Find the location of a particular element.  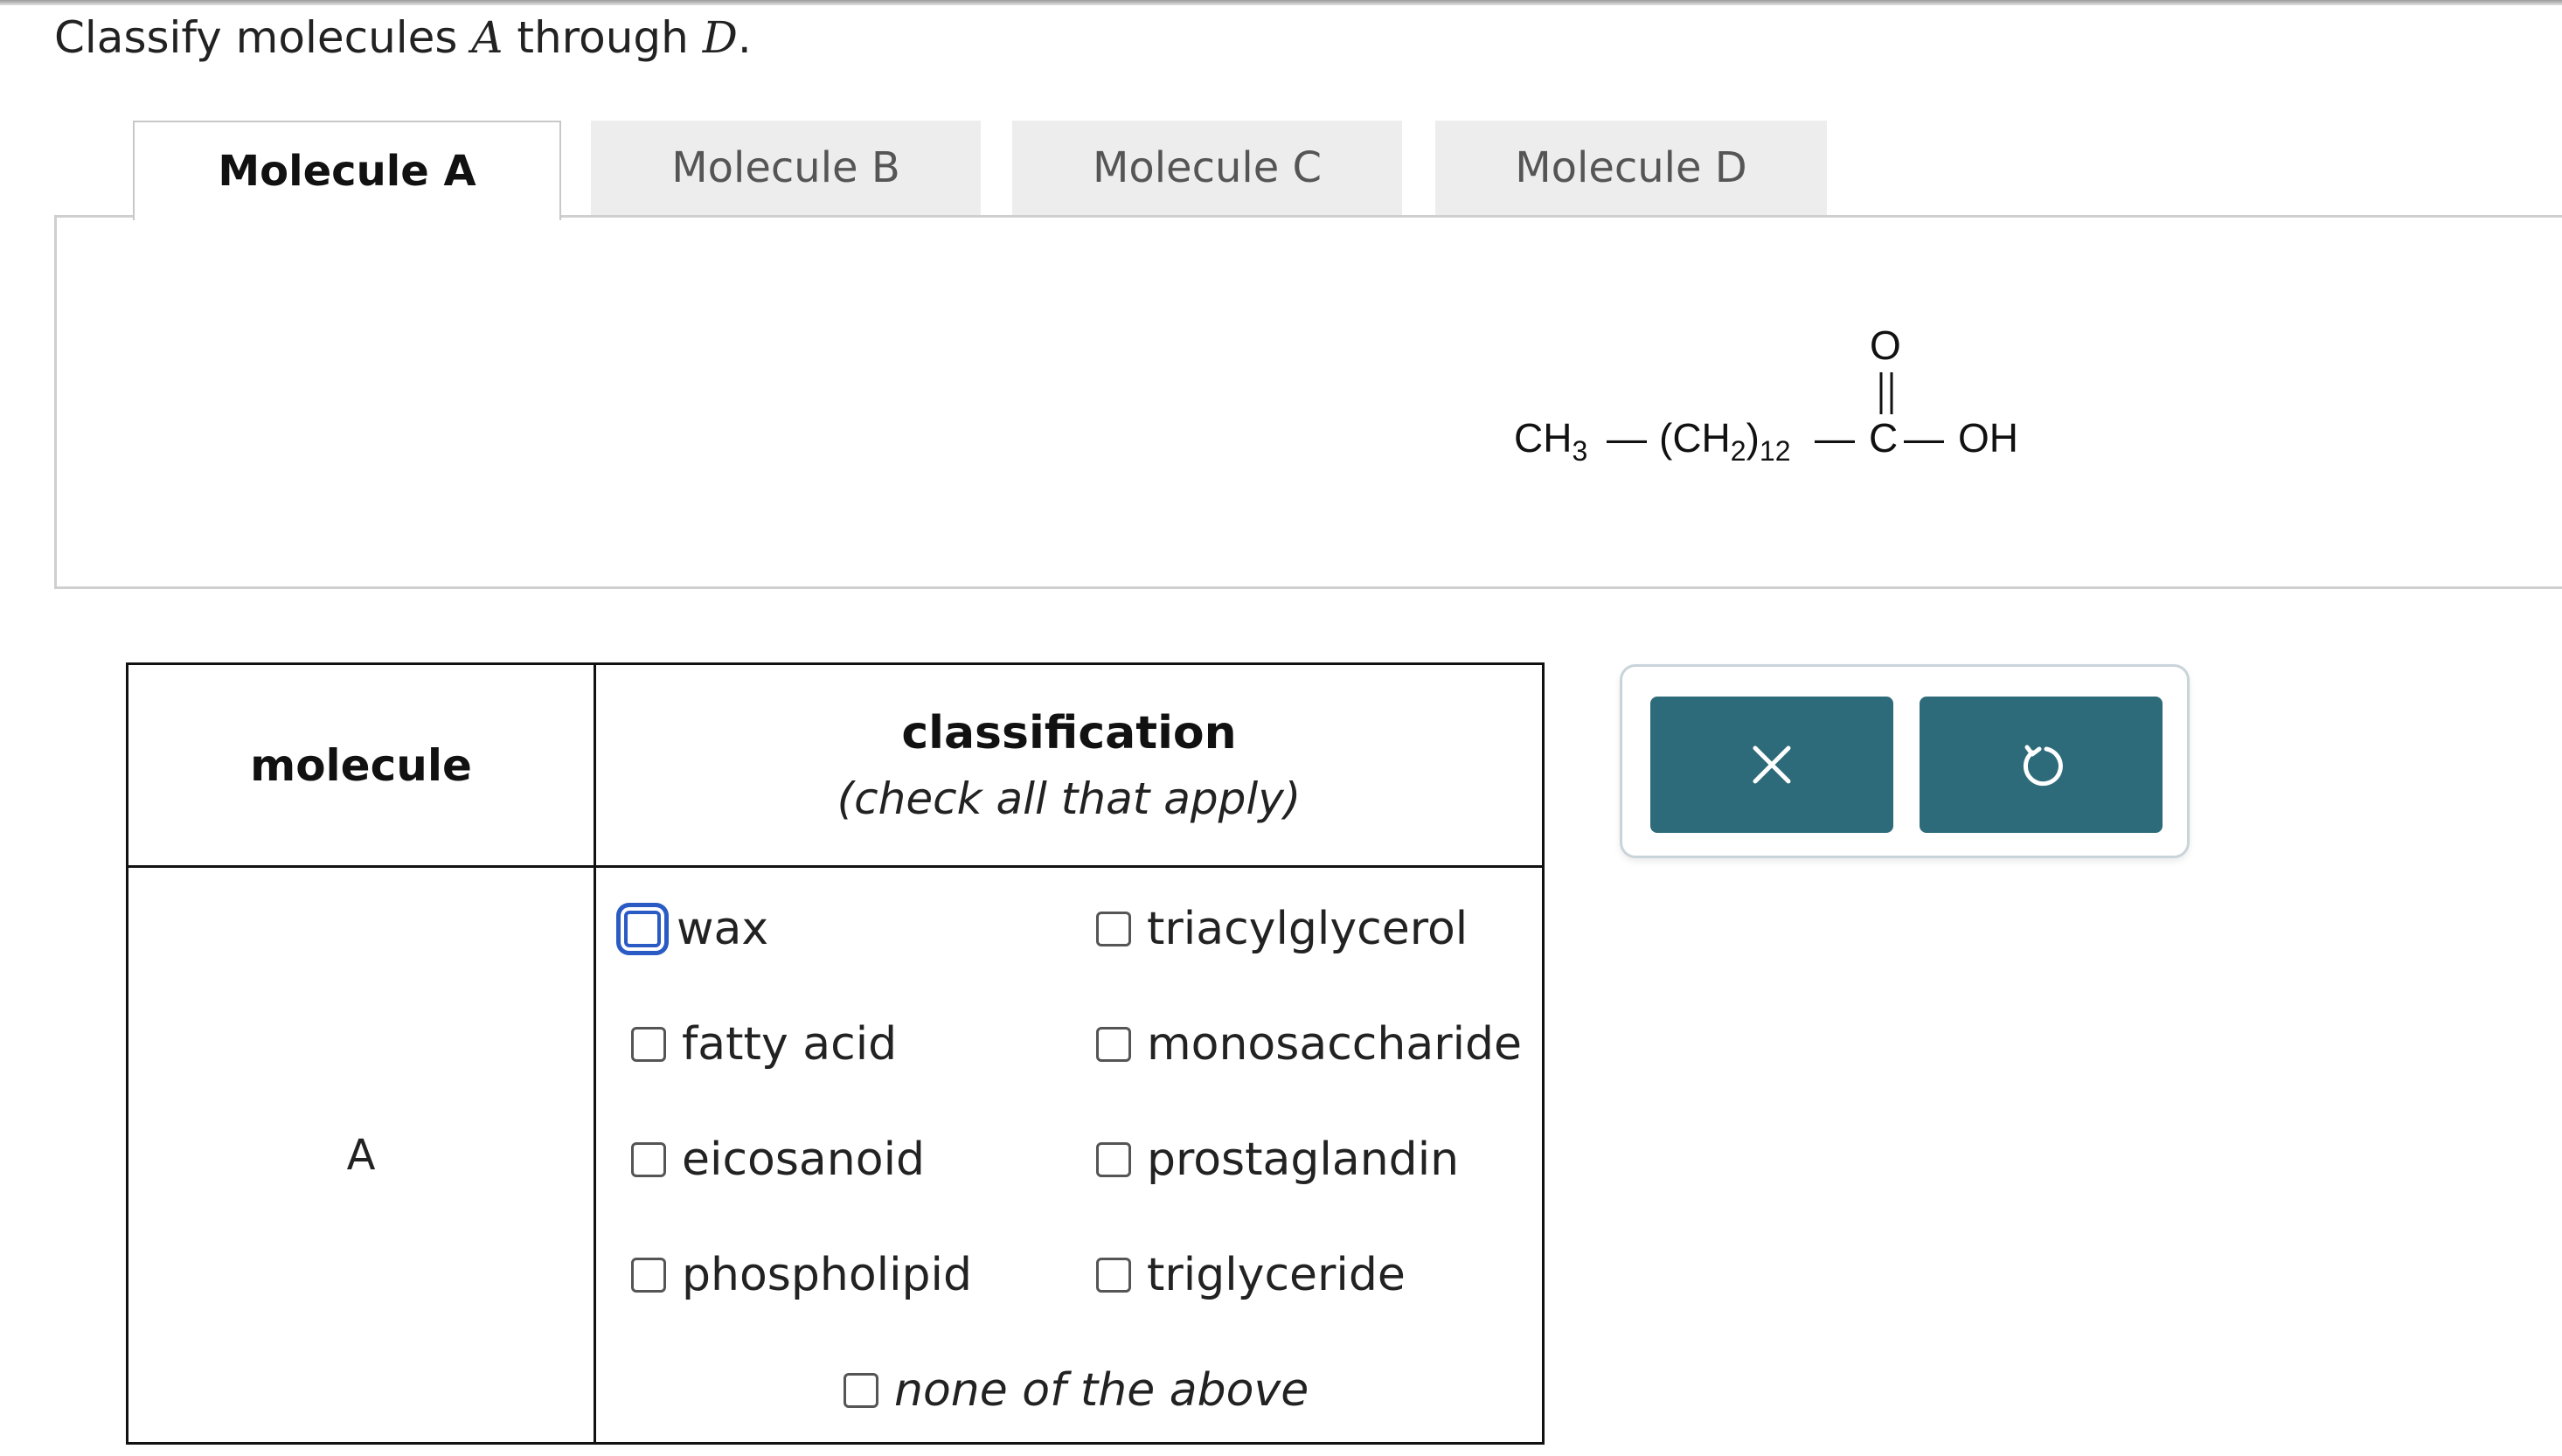

hydroxyl-group: OH is located at coordinates (1988, 438).